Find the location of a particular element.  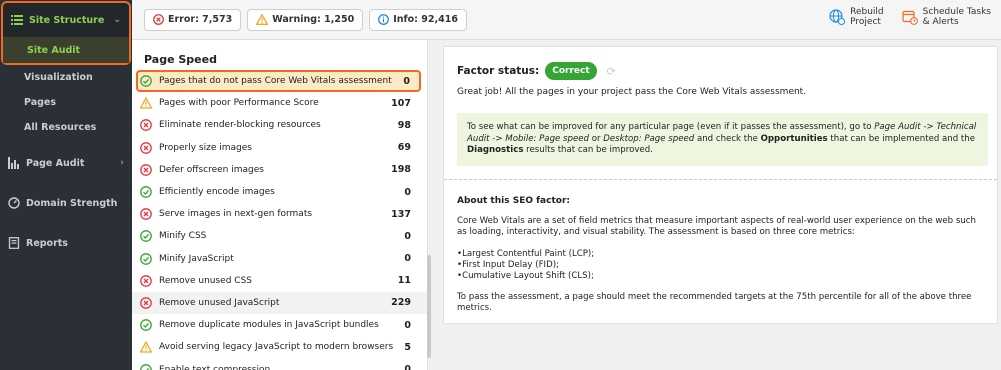

tip-diagnostics: Diagnostics is located at coordinates (495, 150).